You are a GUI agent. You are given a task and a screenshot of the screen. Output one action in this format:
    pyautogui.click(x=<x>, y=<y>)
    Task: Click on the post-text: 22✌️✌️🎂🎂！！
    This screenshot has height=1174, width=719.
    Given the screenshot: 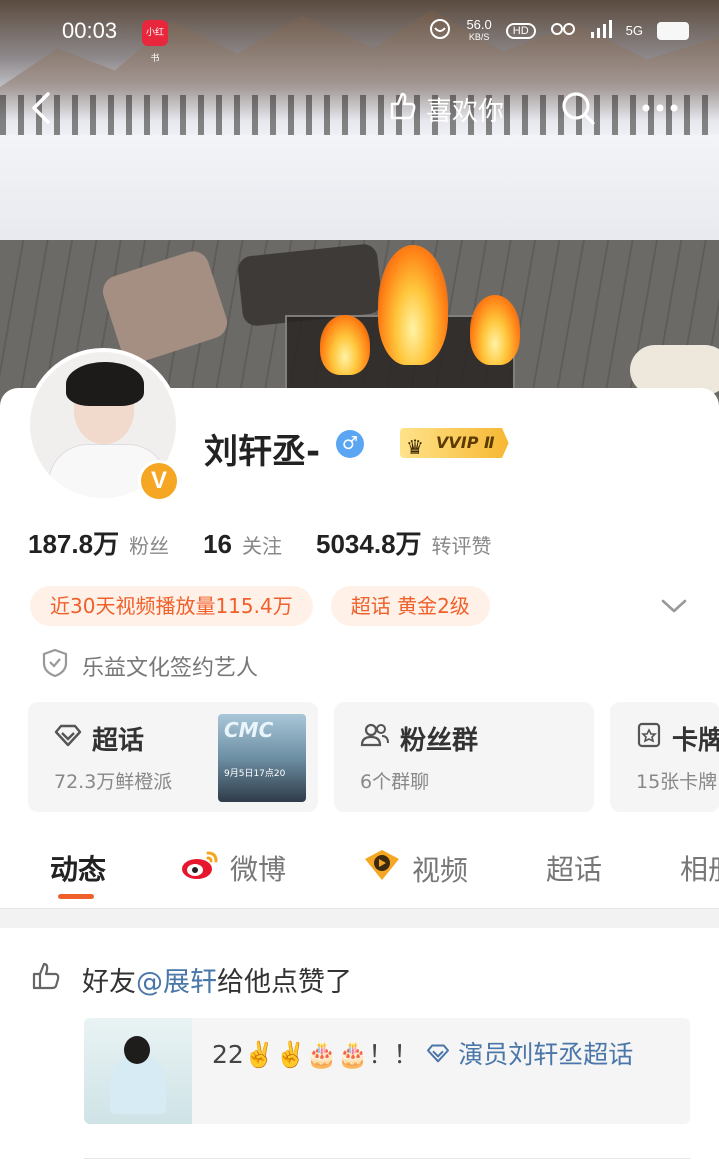 What is the action you would take?
    pyautogui.click(x=315, y=1054)
    